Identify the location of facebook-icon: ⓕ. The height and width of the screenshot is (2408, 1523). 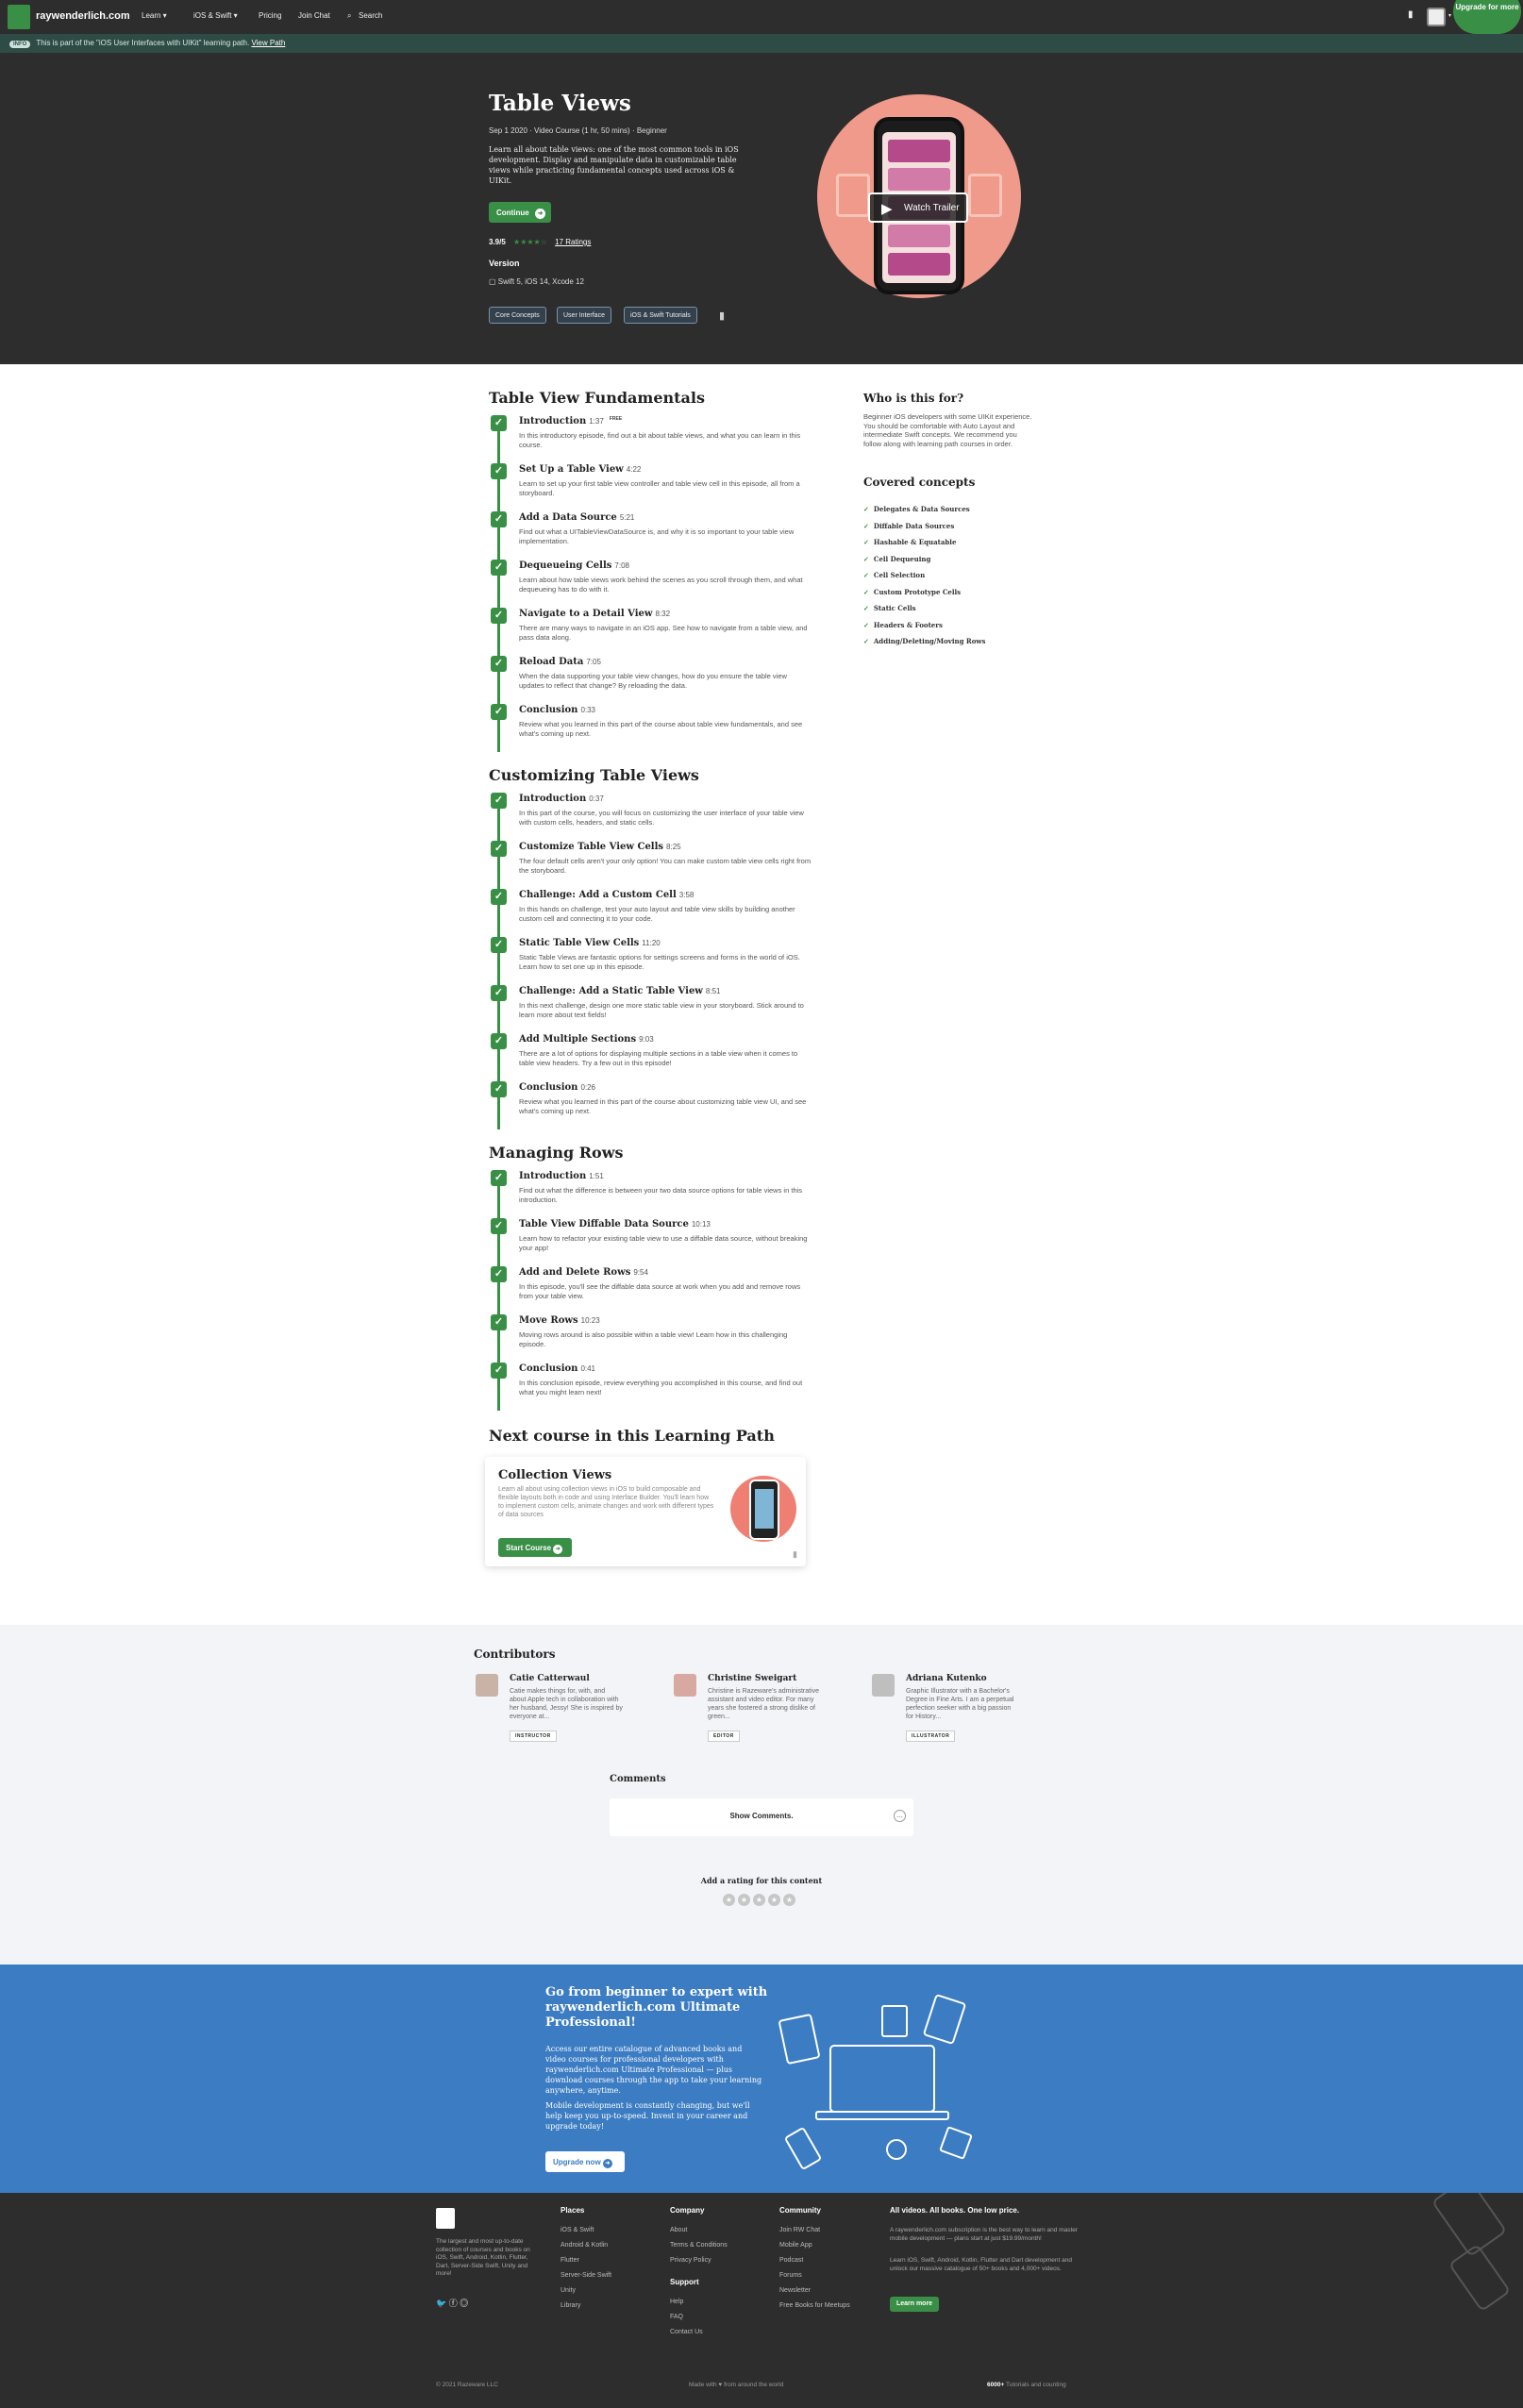
(454, 2303).